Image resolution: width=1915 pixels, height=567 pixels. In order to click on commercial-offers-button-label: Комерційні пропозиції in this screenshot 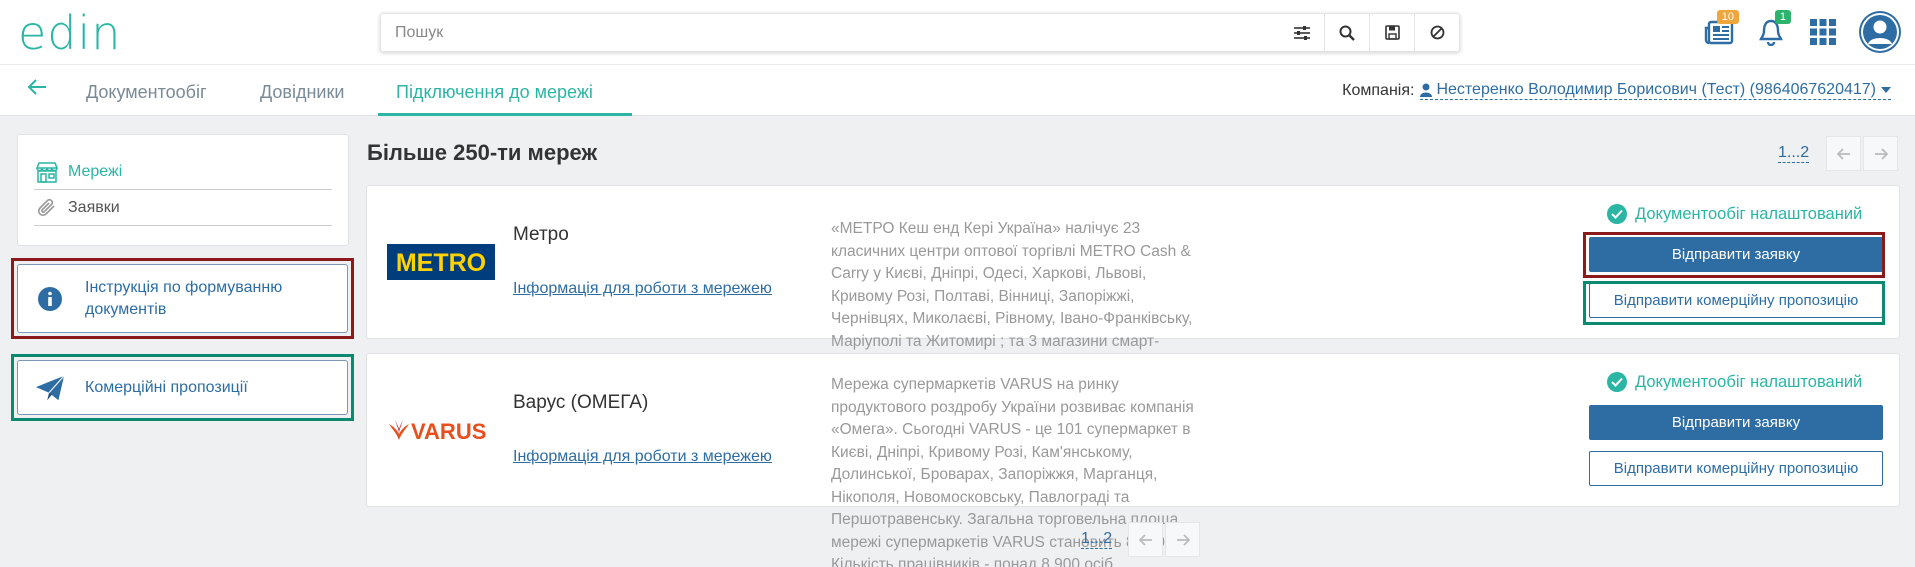, I will do `click(166, 387)`.